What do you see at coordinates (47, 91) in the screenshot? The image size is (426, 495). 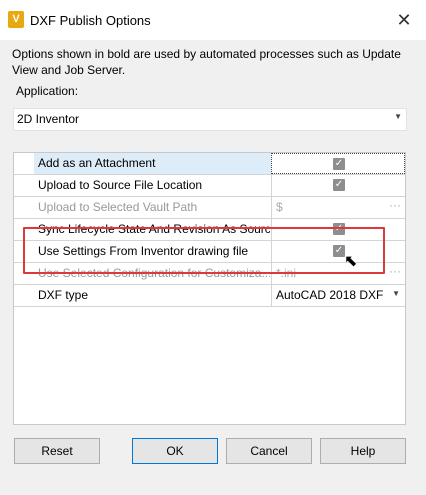 I see `application-label: Application:` at bounding box center [47, 91].